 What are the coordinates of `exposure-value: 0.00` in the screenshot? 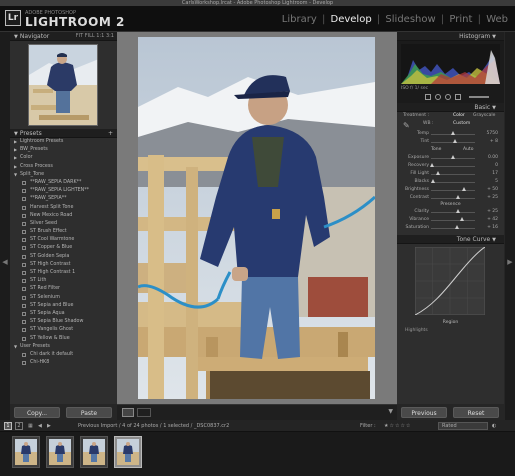 It's located at (490, 158).